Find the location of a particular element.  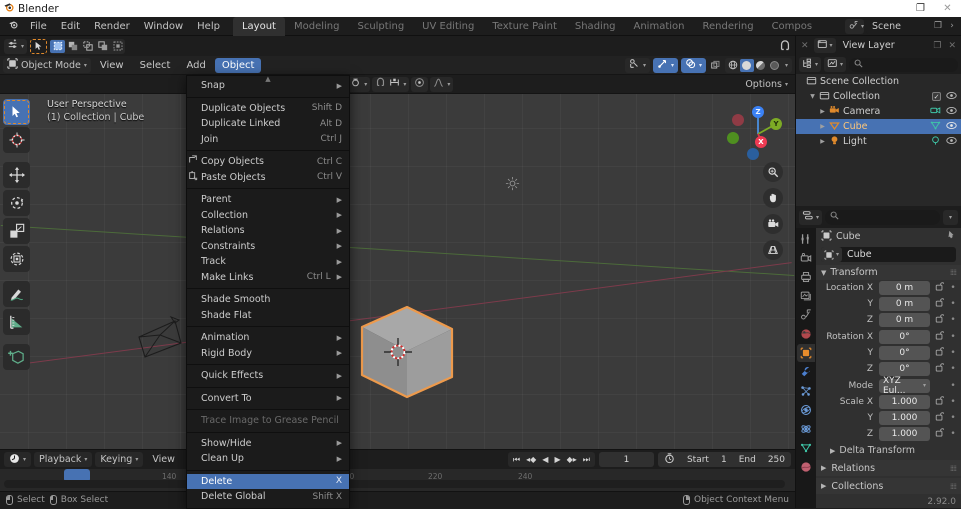

move-tool-button is located at coordinates (16, 175).